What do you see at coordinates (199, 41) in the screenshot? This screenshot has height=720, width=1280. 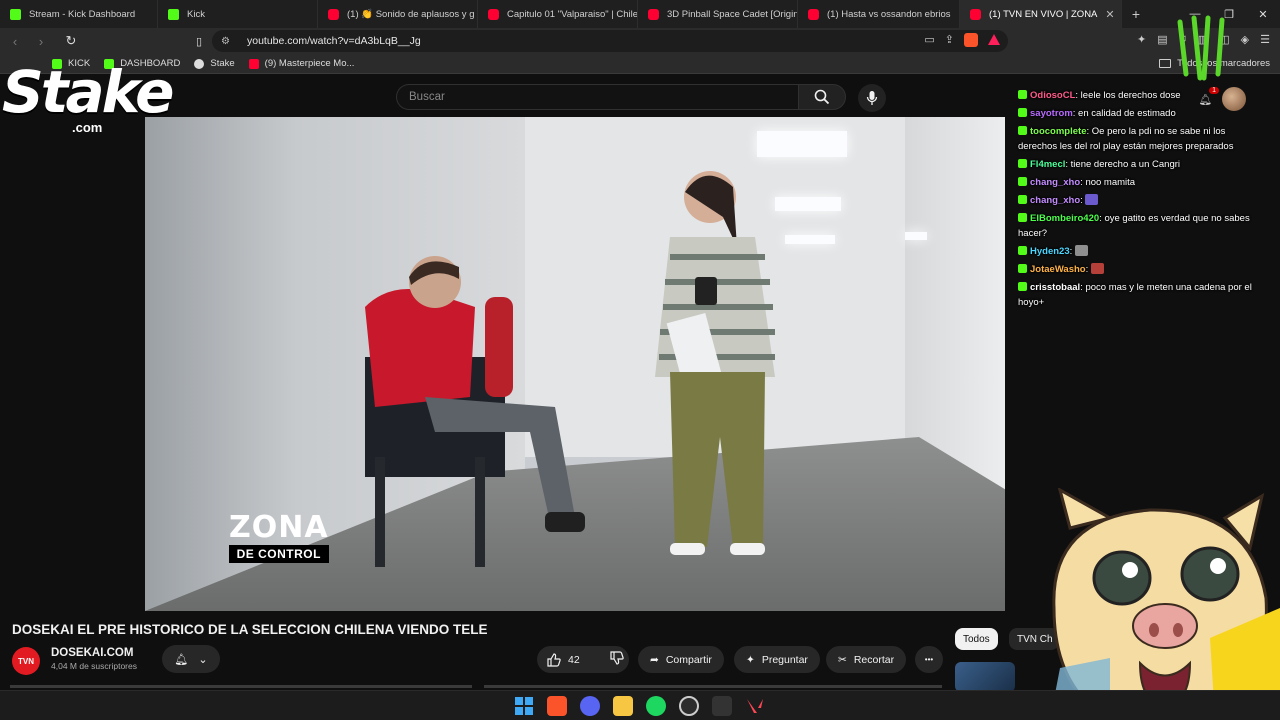 I see `bookmark-icon: ▯` at bounding box center [199, 41].